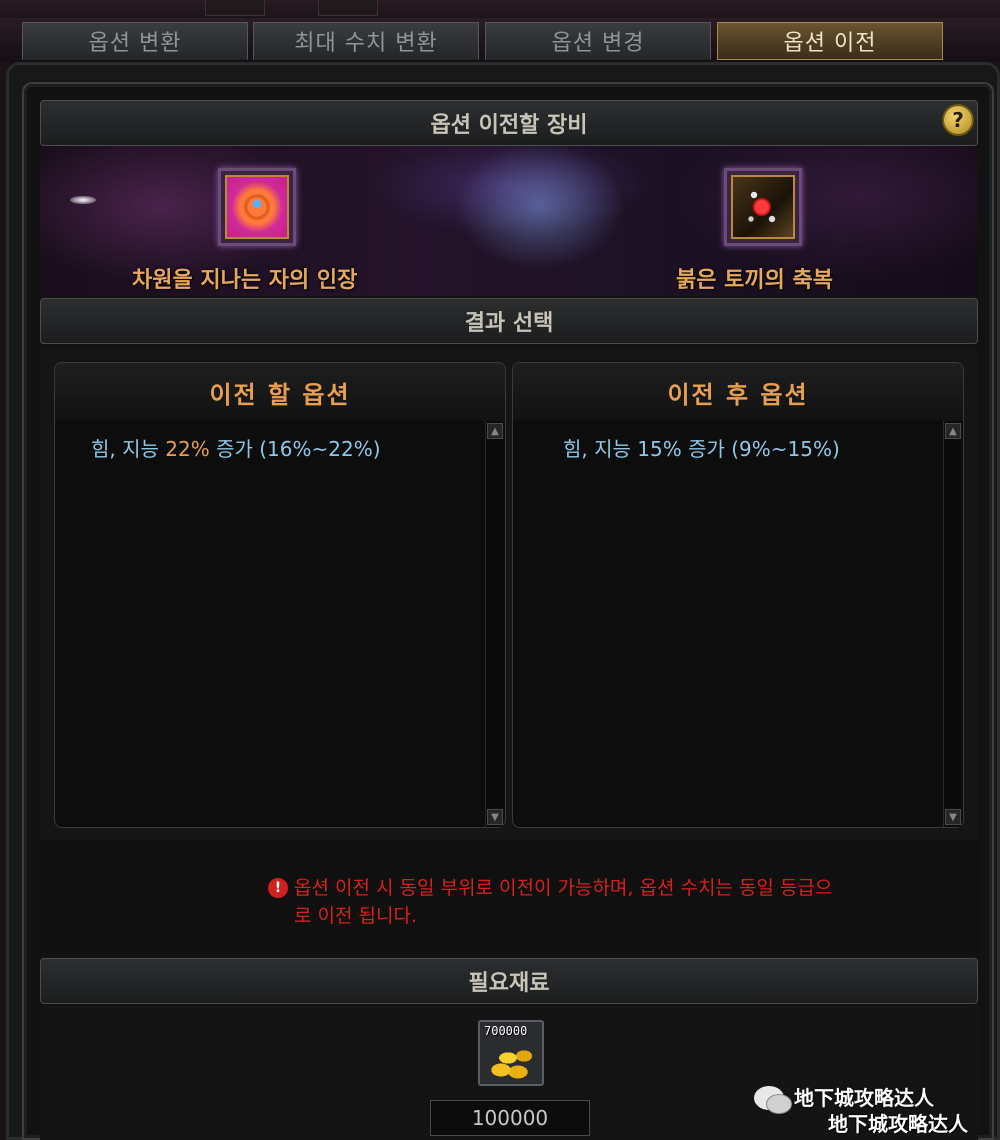 The image size is (1000, 1140). What do you see at coordinates (128, 449) in the screenshot?
I see `option-text: 힘, 지능` at bounding box center [128, 449].